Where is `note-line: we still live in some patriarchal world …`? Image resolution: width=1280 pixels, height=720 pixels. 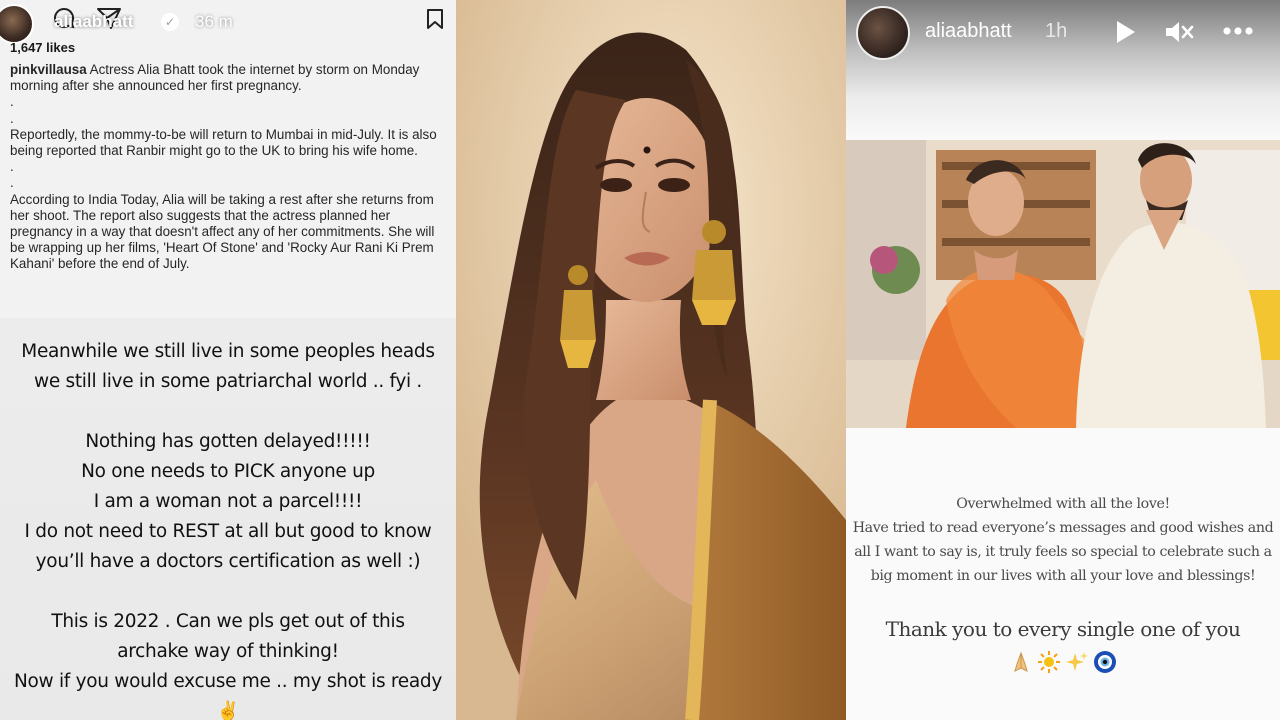
note-line: we still live in some patriarchal world … is located at coordinates (228, 381).